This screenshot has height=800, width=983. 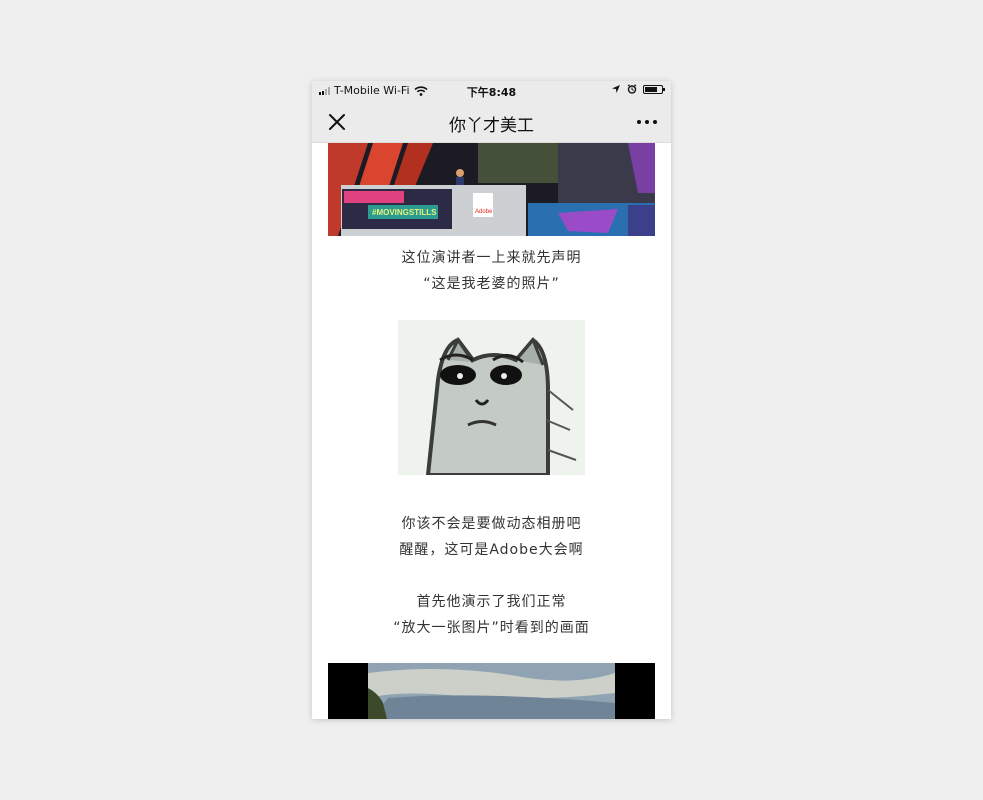 What do you see at coordinates (491, 550) in the screenshot?
I see `caption-line: 醒醒，这可是Adobe大会啊` at bounding box center [491, 550].